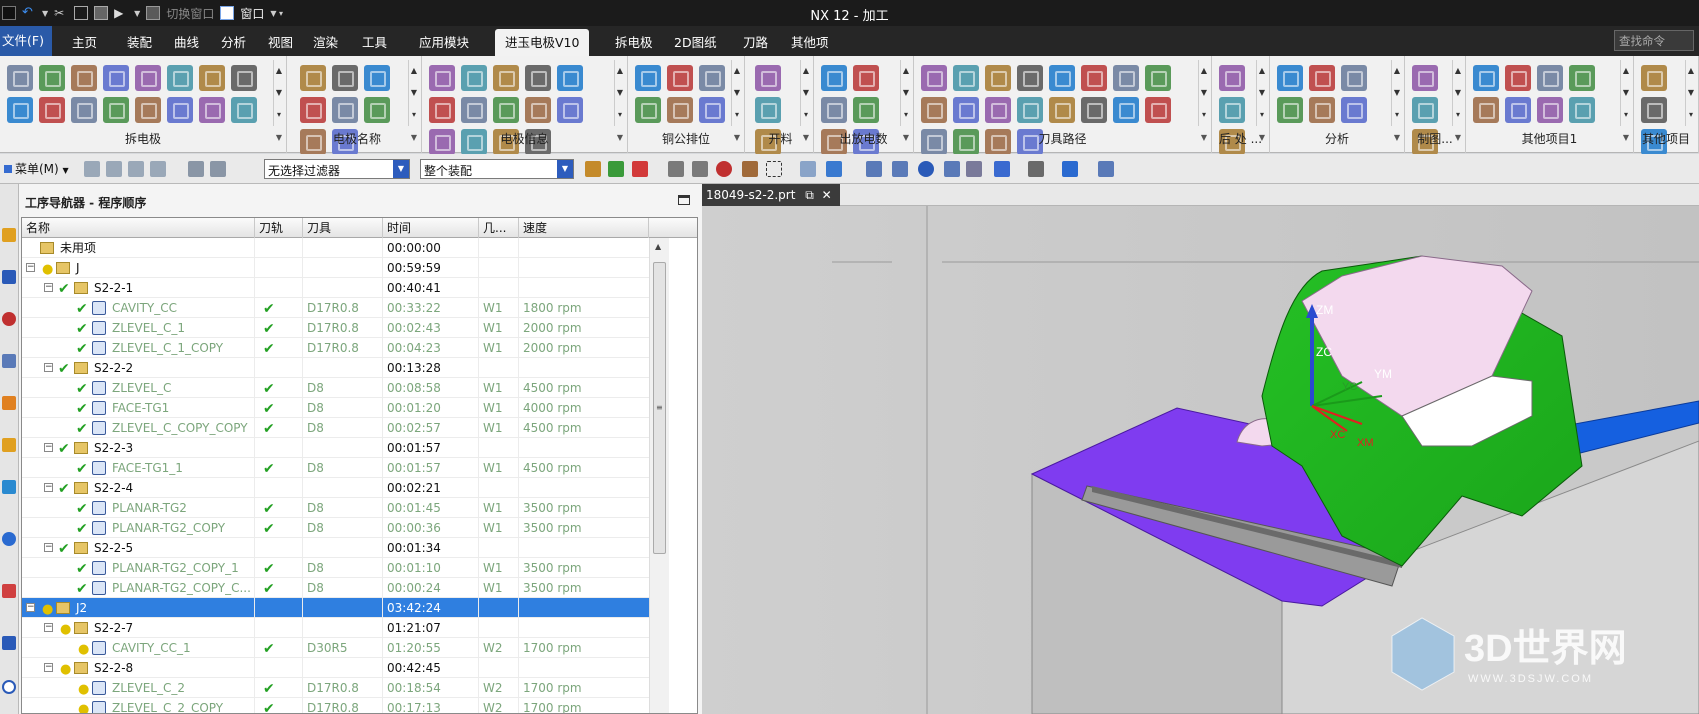  What do you see at coordinates (325, 42) in the screenshot?
I see `menu-tab: 渲染` at bounding box center [325, 42].